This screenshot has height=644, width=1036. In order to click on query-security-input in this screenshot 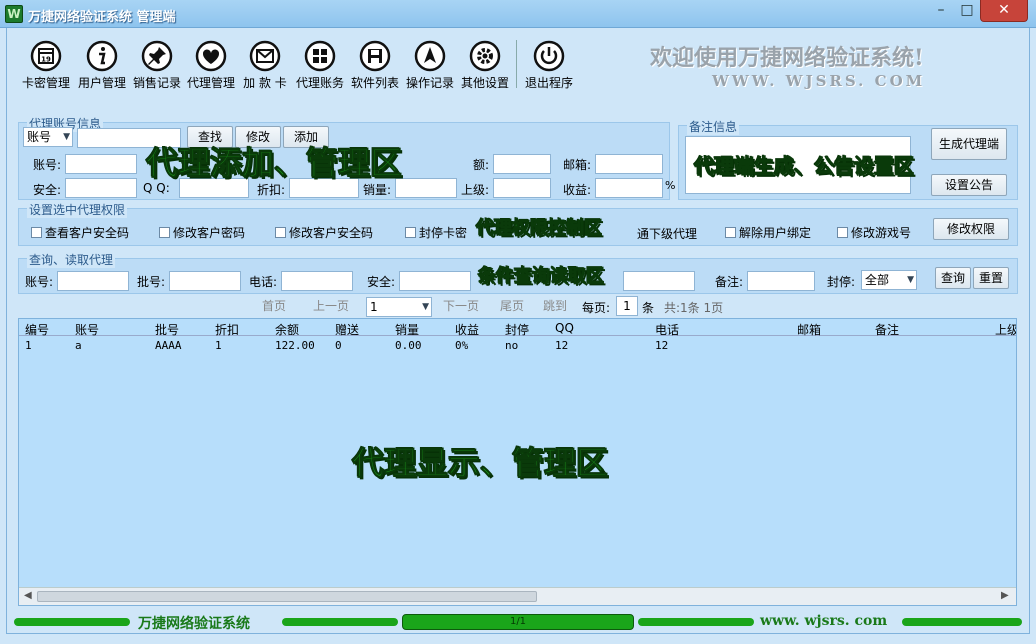, I will do `click(435, 281)`.